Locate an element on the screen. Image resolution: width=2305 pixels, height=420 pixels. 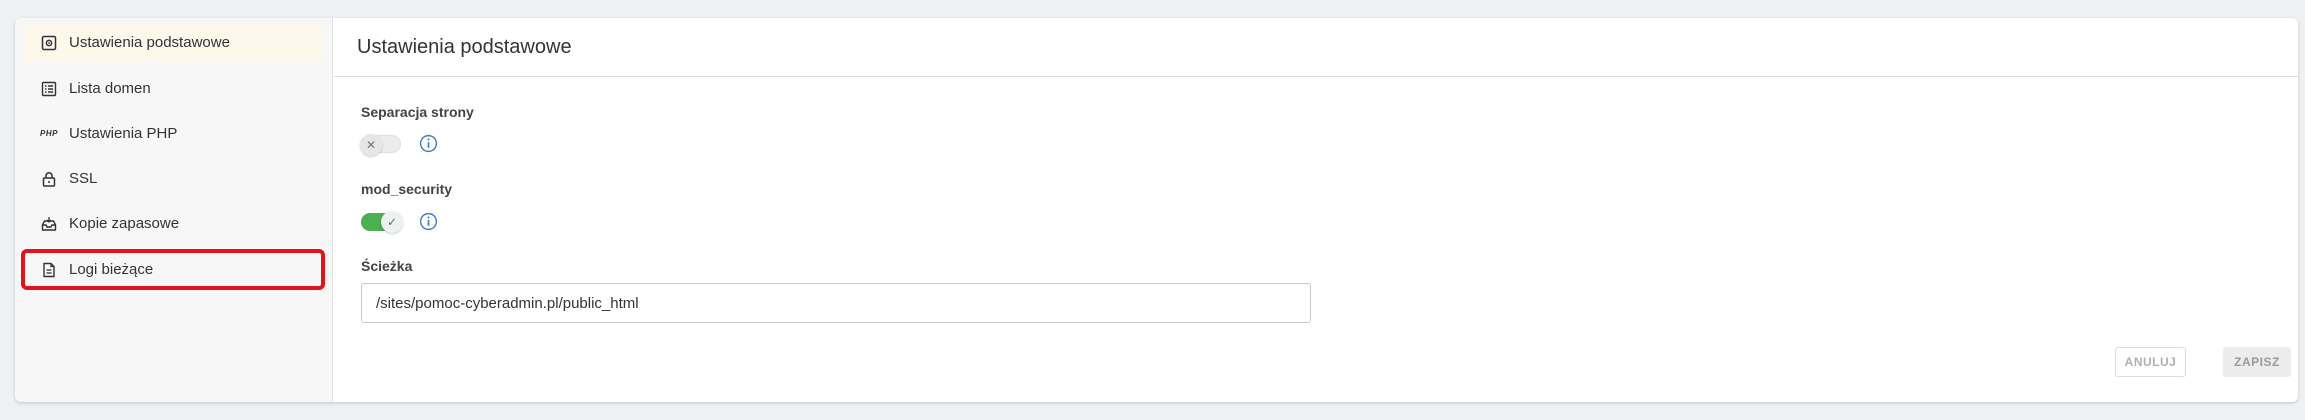
page-separation-row: ✕ is located at coordinates (399, 144).